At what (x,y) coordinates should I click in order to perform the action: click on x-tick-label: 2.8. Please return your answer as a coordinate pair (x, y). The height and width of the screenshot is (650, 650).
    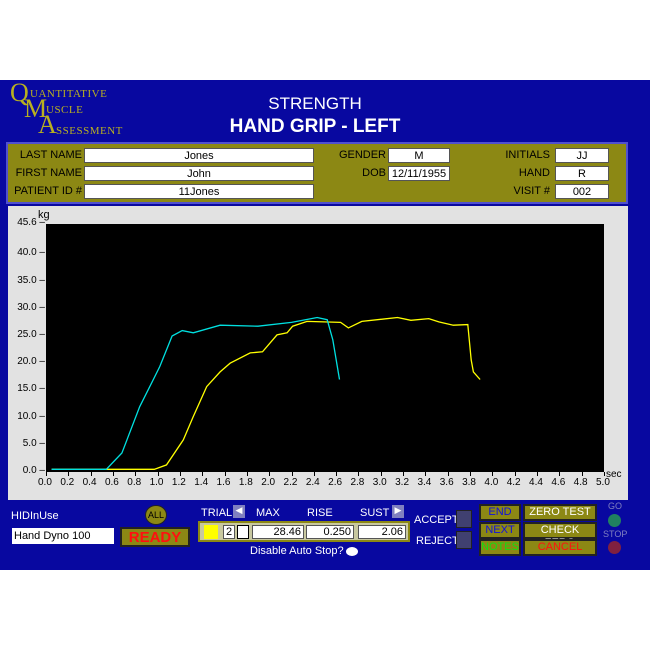
    Looking at the image, I should click on (357, 482).